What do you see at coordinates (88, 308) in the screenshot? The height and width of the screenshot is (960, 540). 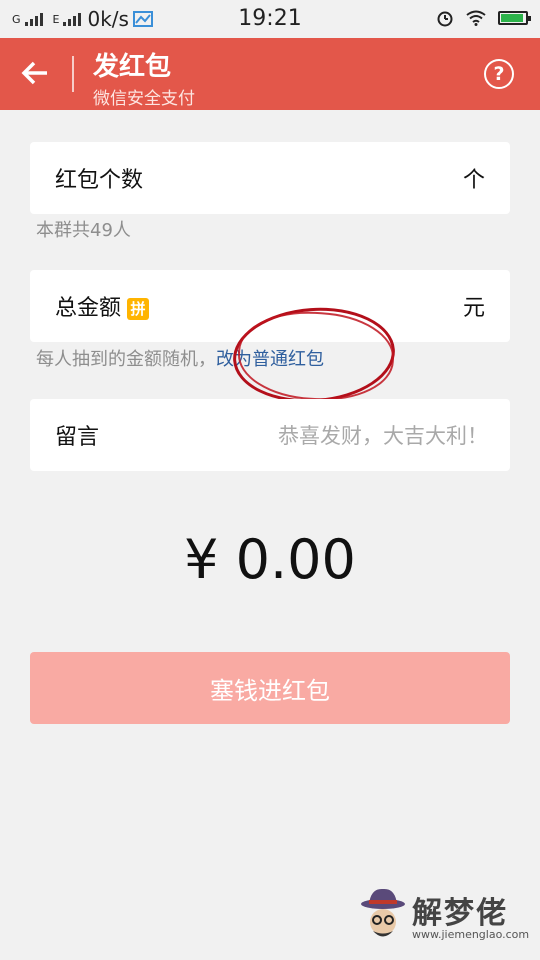 I see `total-amount-label: 总金额` at bounding box center [88, 308].